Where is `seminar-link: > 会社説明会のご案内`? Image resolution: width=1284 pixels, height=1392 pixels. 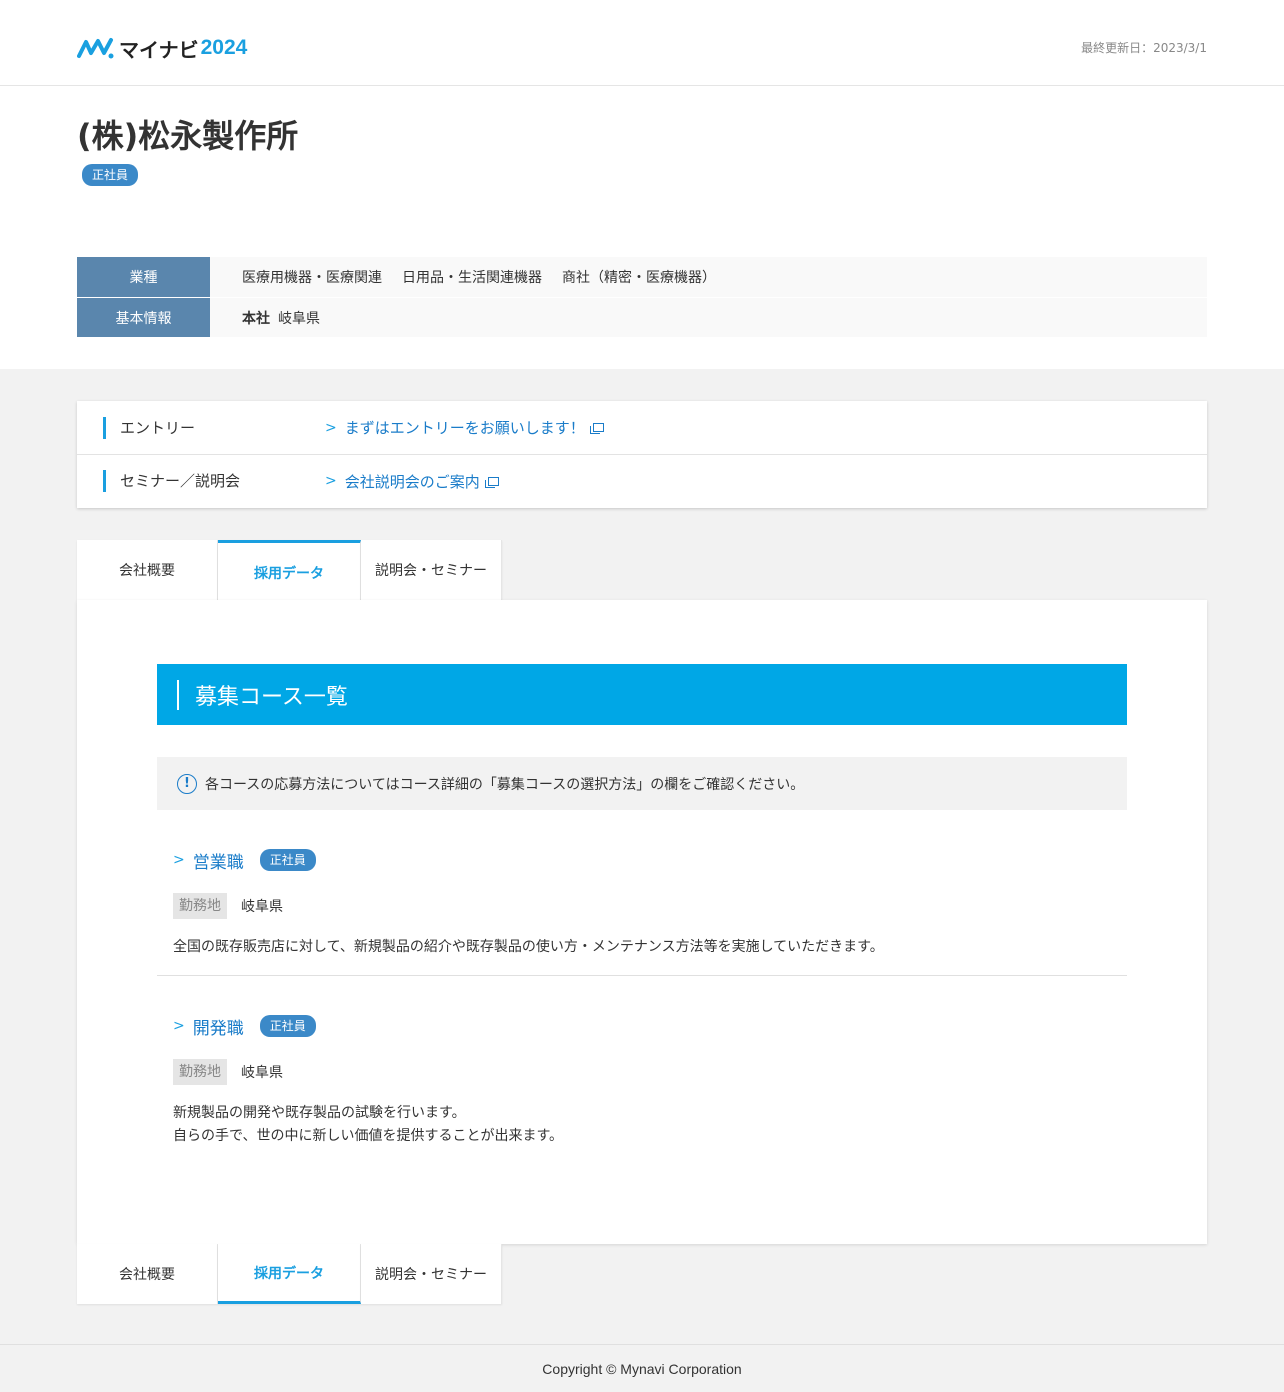 seminar-link: > 会社説明会のご案内 is located at coordinates (412, 481).